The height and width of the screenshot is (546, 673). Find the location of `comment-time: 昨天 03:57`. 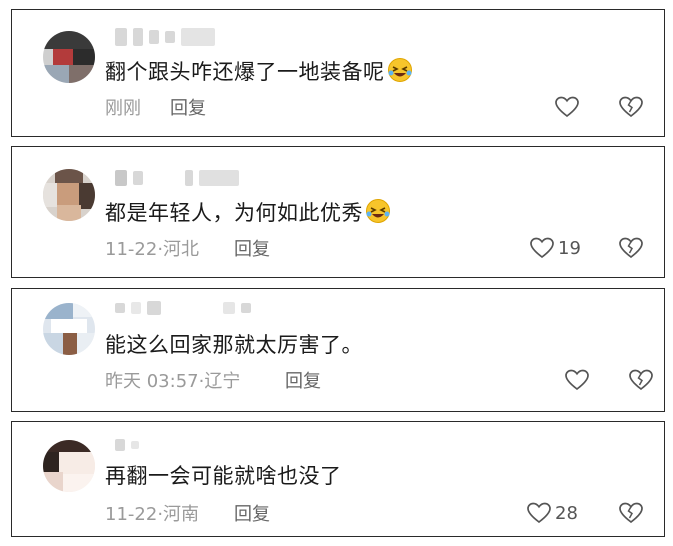

comment-time: 昨天 03:57 is located at coordinates (152, 381).